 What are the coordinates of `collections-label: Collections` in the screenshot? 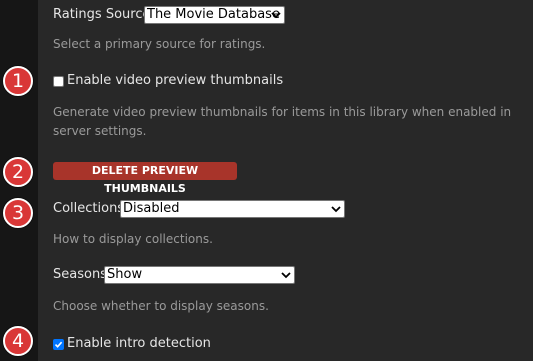 It's located at (89, 208).